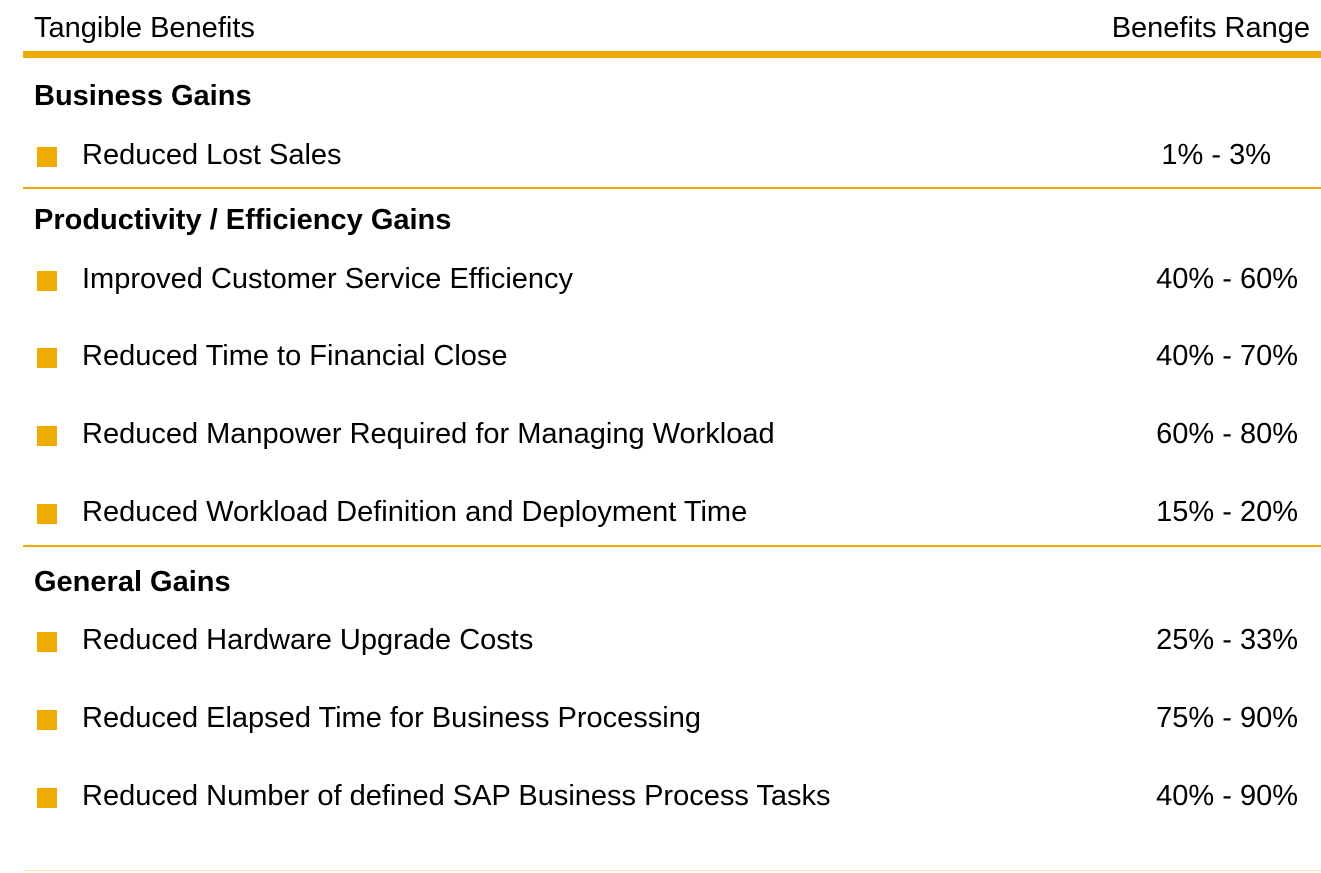  Describe the element at coordinates (1227, 434) in the screenshot. I see `benefit-range: 60% - 80%` at that location.